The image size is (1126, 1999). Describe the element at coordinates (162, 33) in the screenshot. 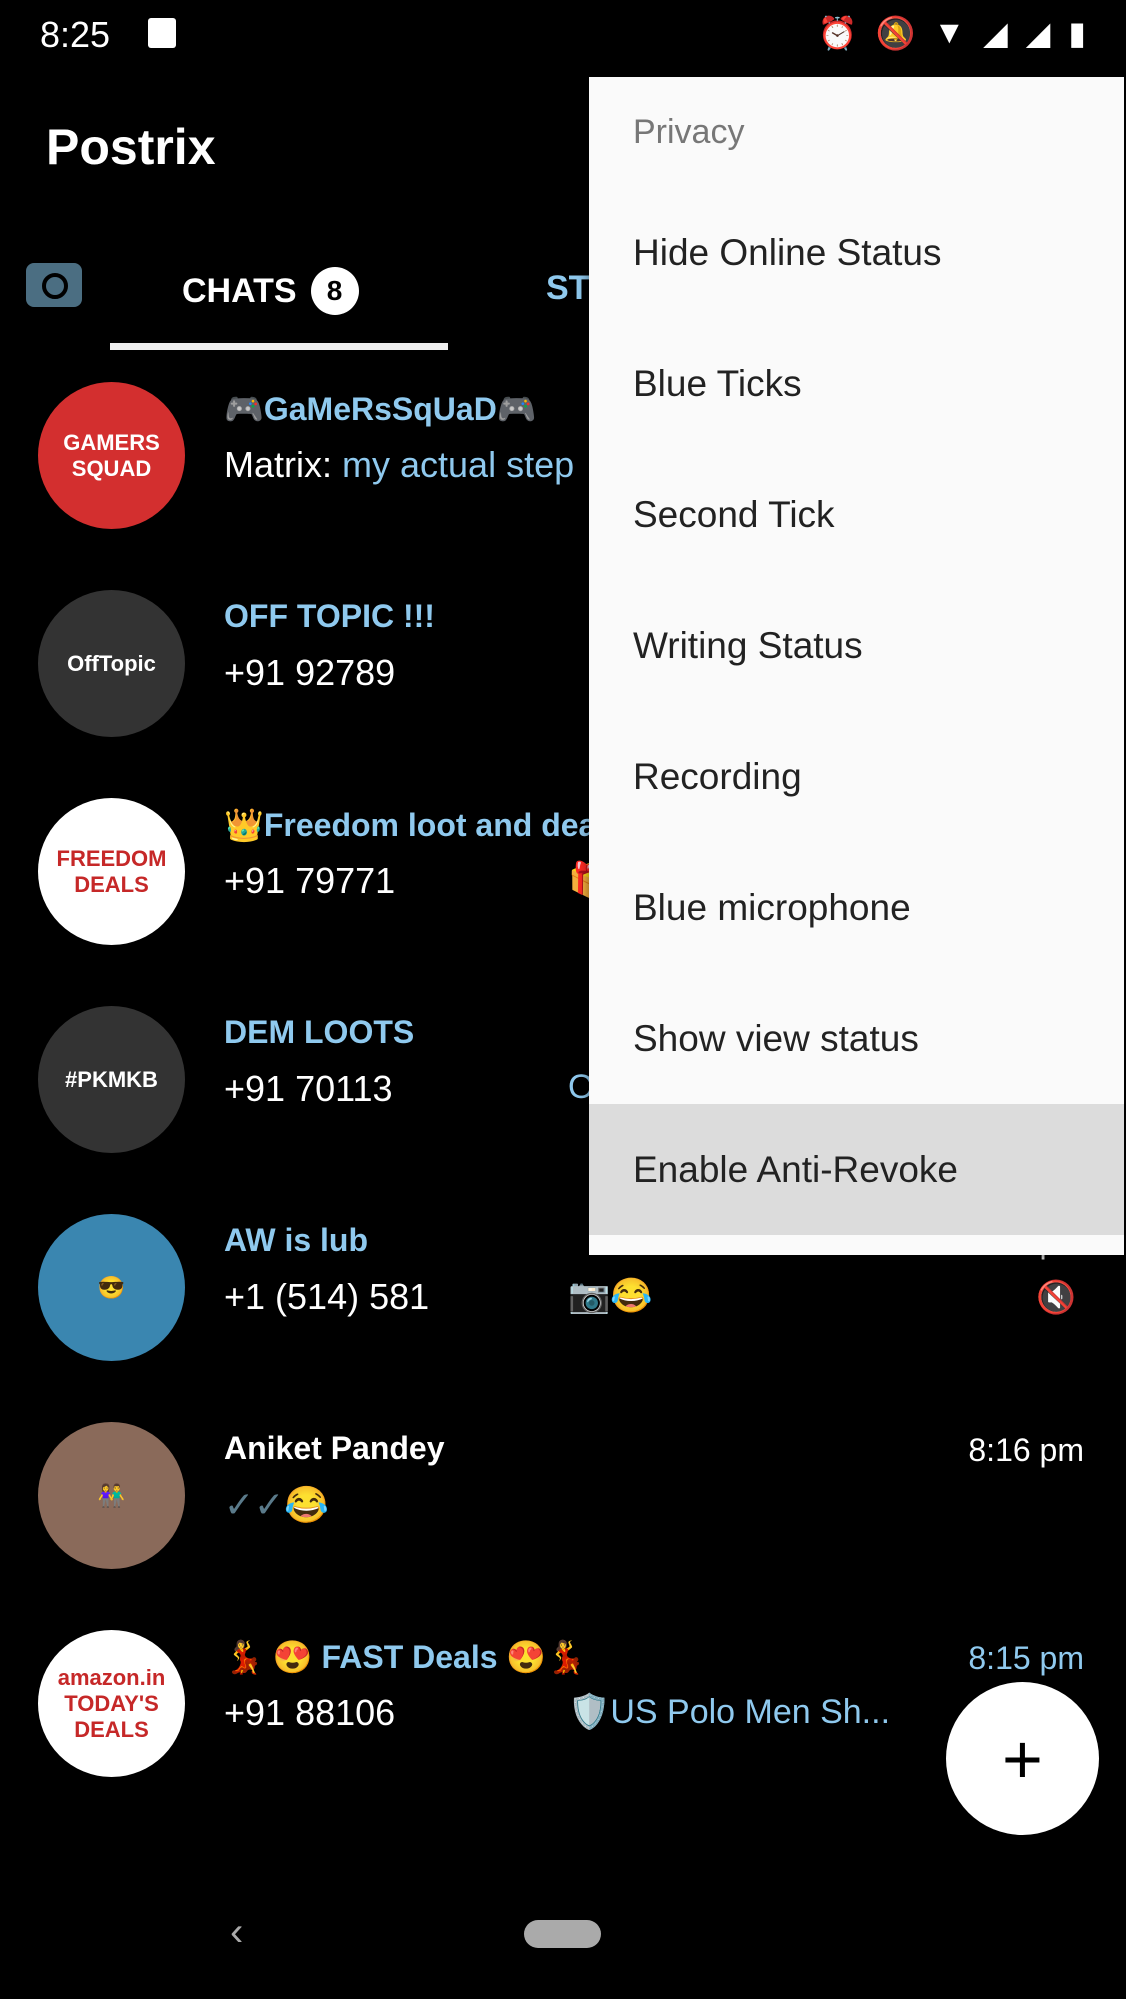

I see `gallery-icon` at that location.